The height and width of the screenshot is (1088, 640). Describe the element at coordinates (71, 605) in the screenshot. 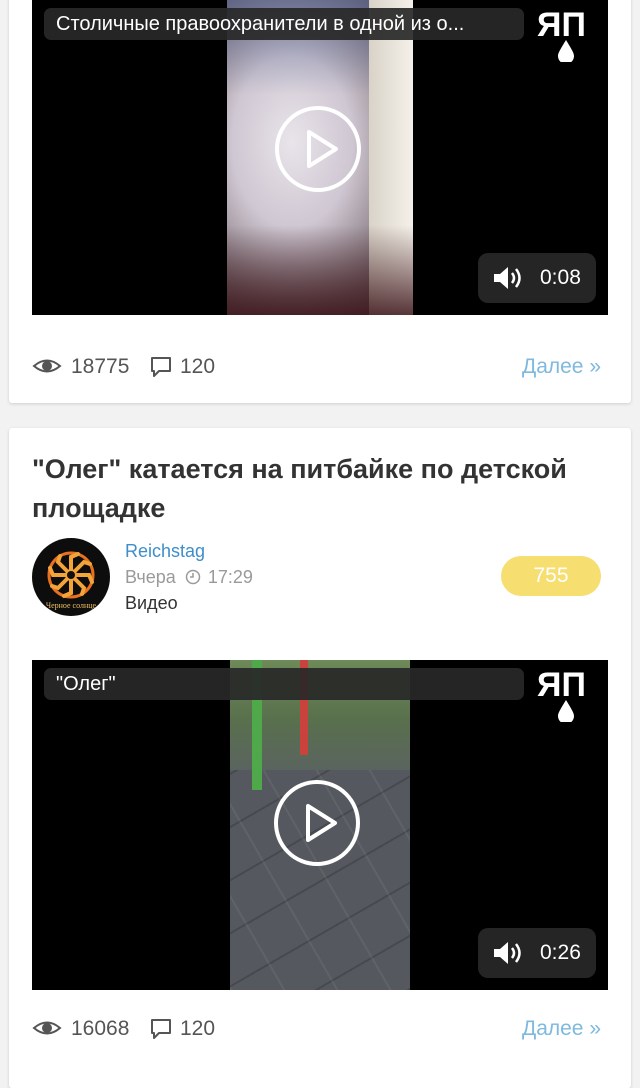

I see `svg-text: Черное солнце` at that location.